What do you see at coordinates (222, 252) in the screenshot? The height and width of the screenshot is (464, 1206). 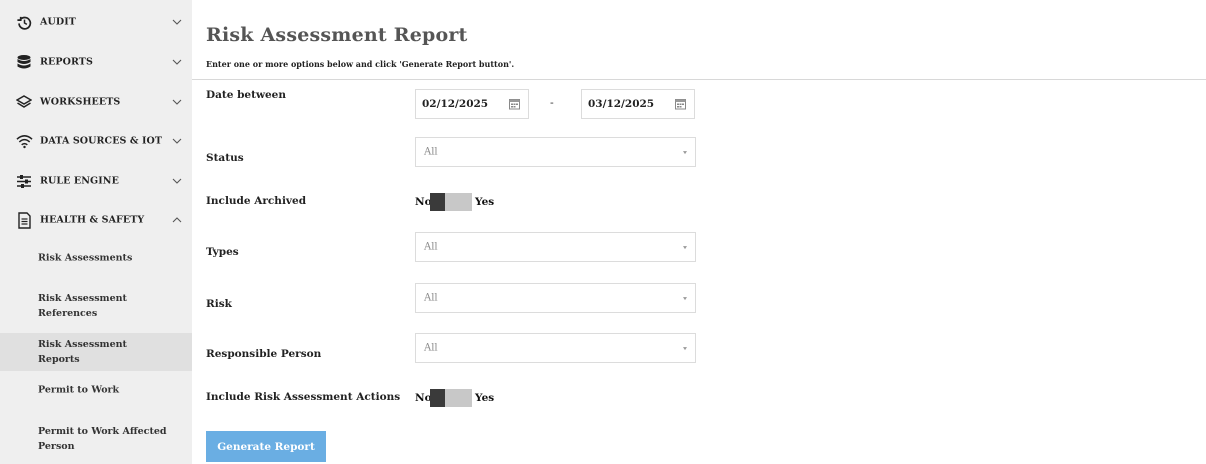 I see `types-label: Types` at bounding box center [222, 252].